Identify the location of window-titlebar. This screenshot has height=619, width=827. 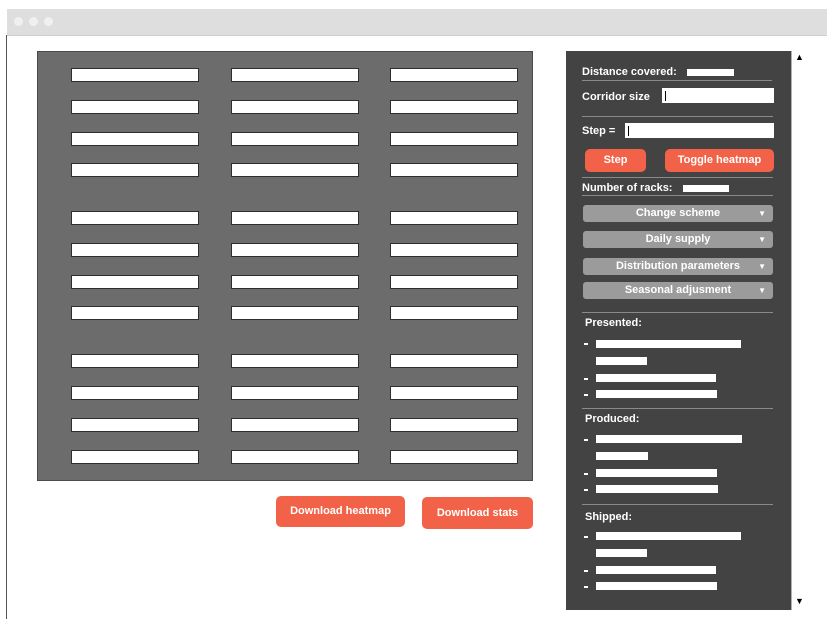
(417, 22).